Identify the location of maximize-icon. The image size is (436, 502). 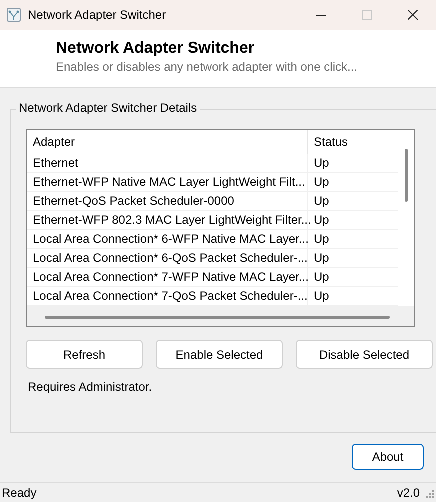
(367, 15).